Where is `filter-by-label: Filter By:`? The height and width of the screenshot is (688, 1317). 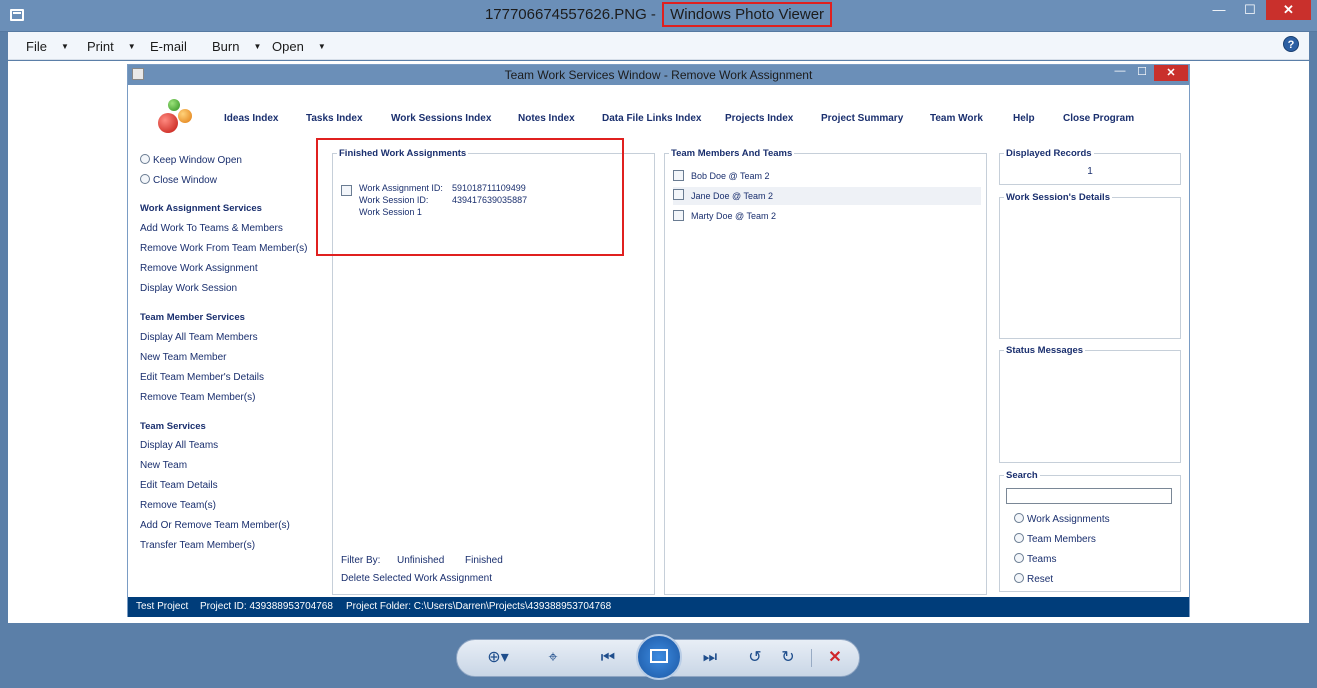 filter-by-label: Filter By: is located at coordinates (361, 560).